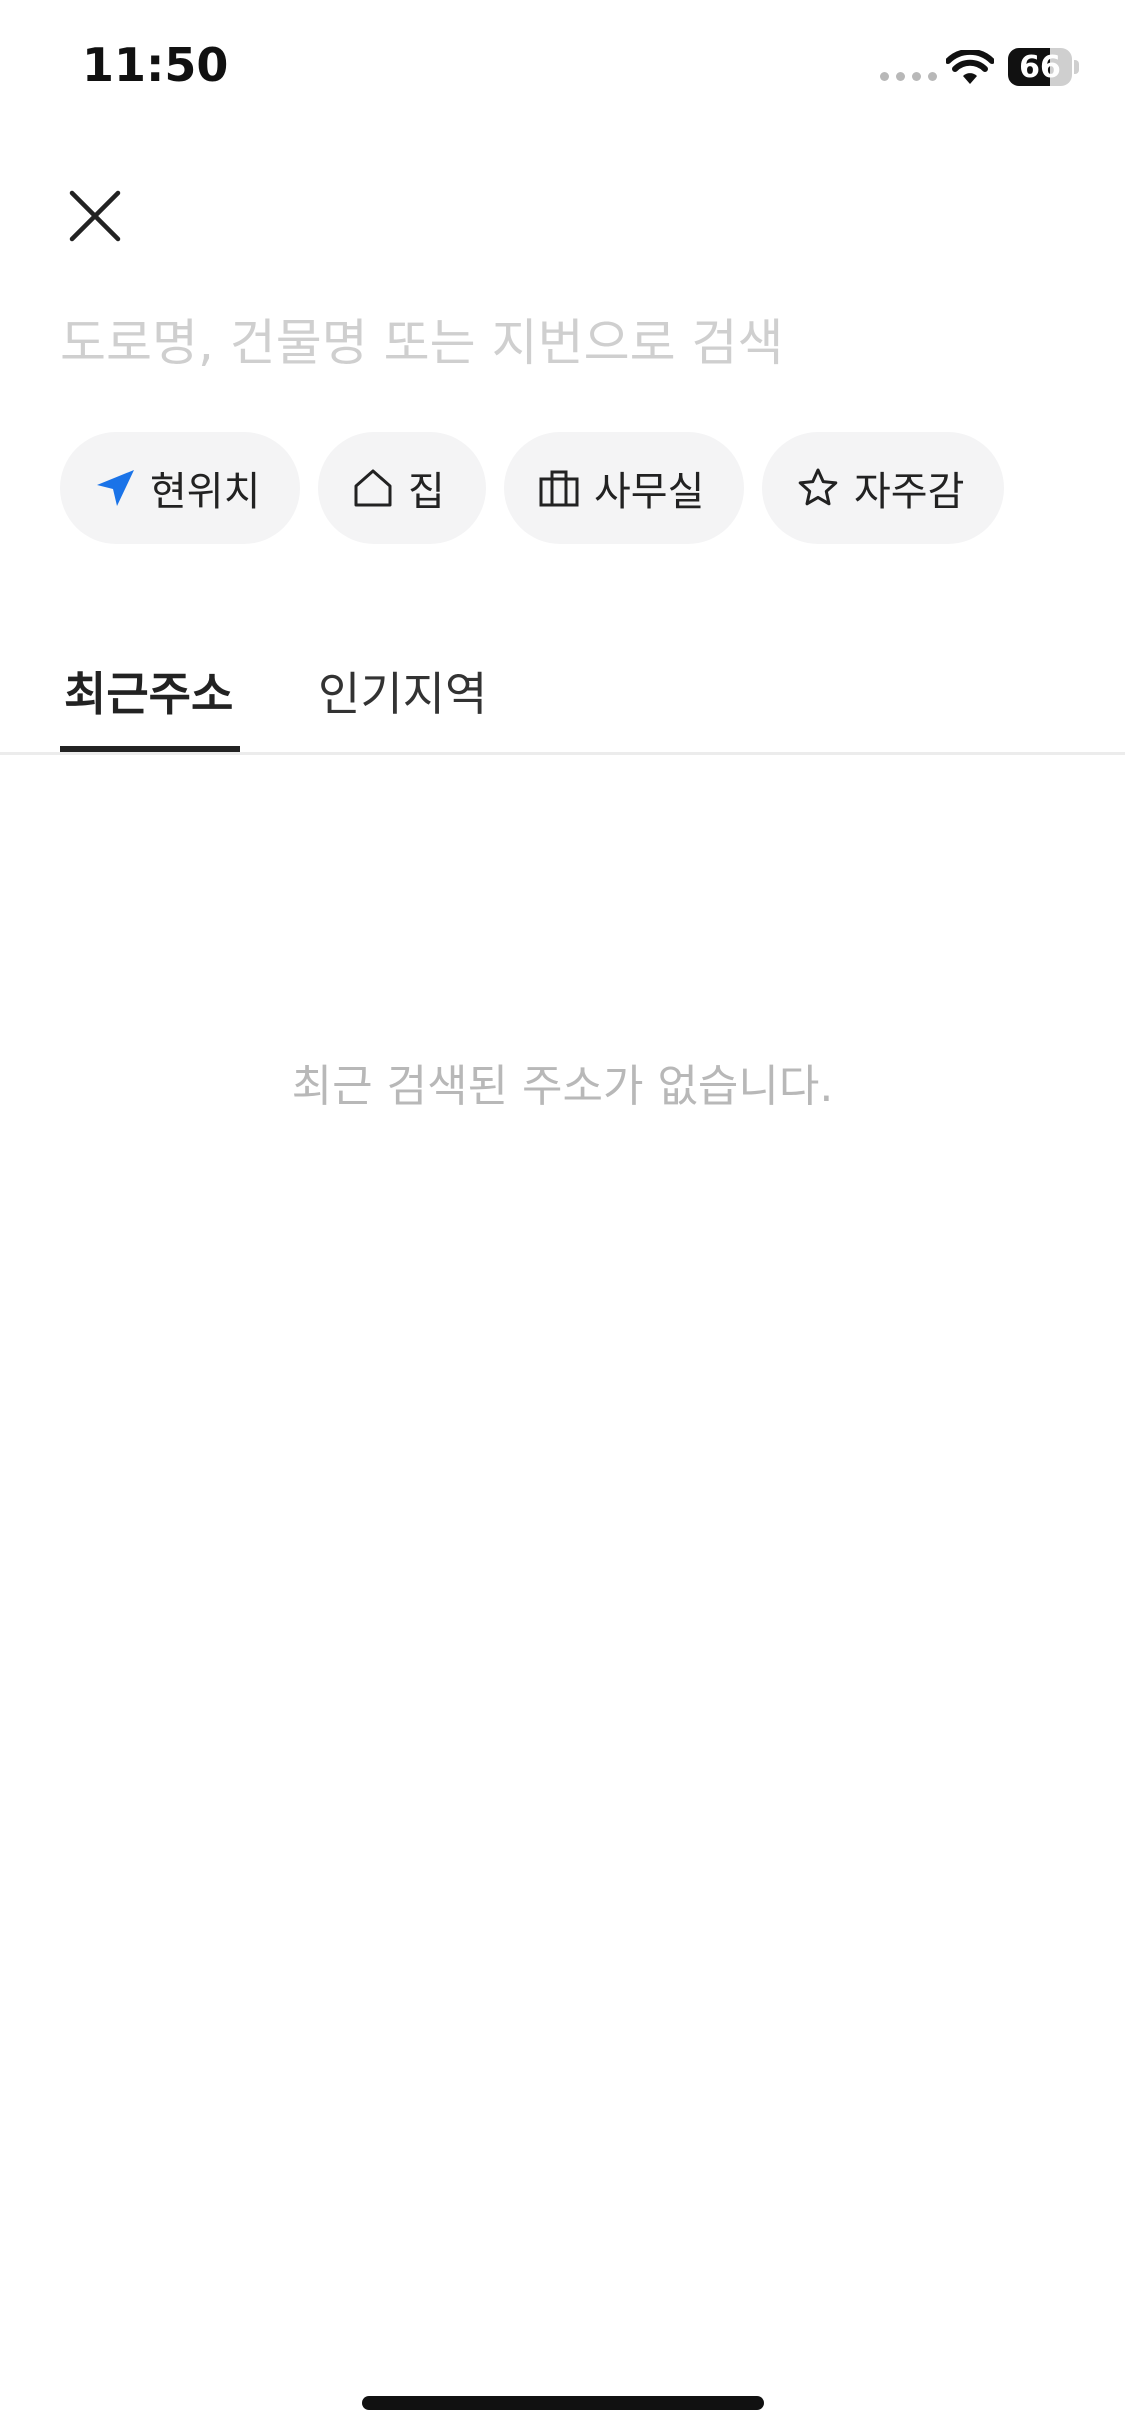 The image size is (1125, 2436). I want to click on chip-frequent: 자주감, so click(883, 488).